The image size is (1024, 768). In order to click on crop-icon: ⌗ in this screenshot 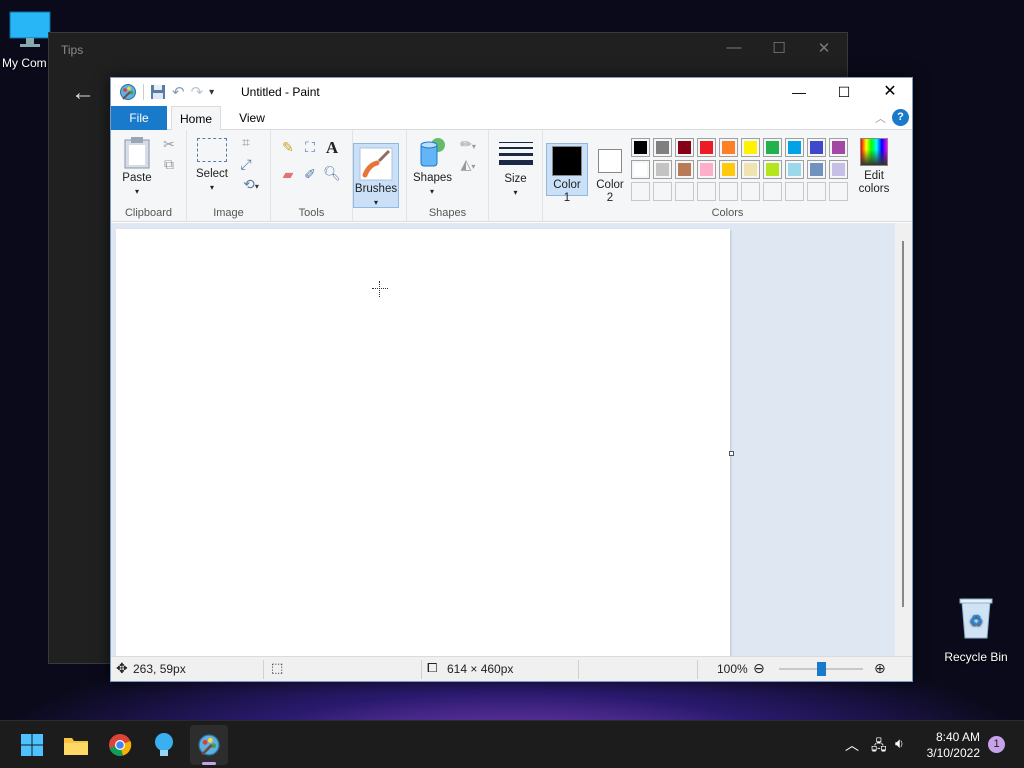, I will do `click(246, 142)`.